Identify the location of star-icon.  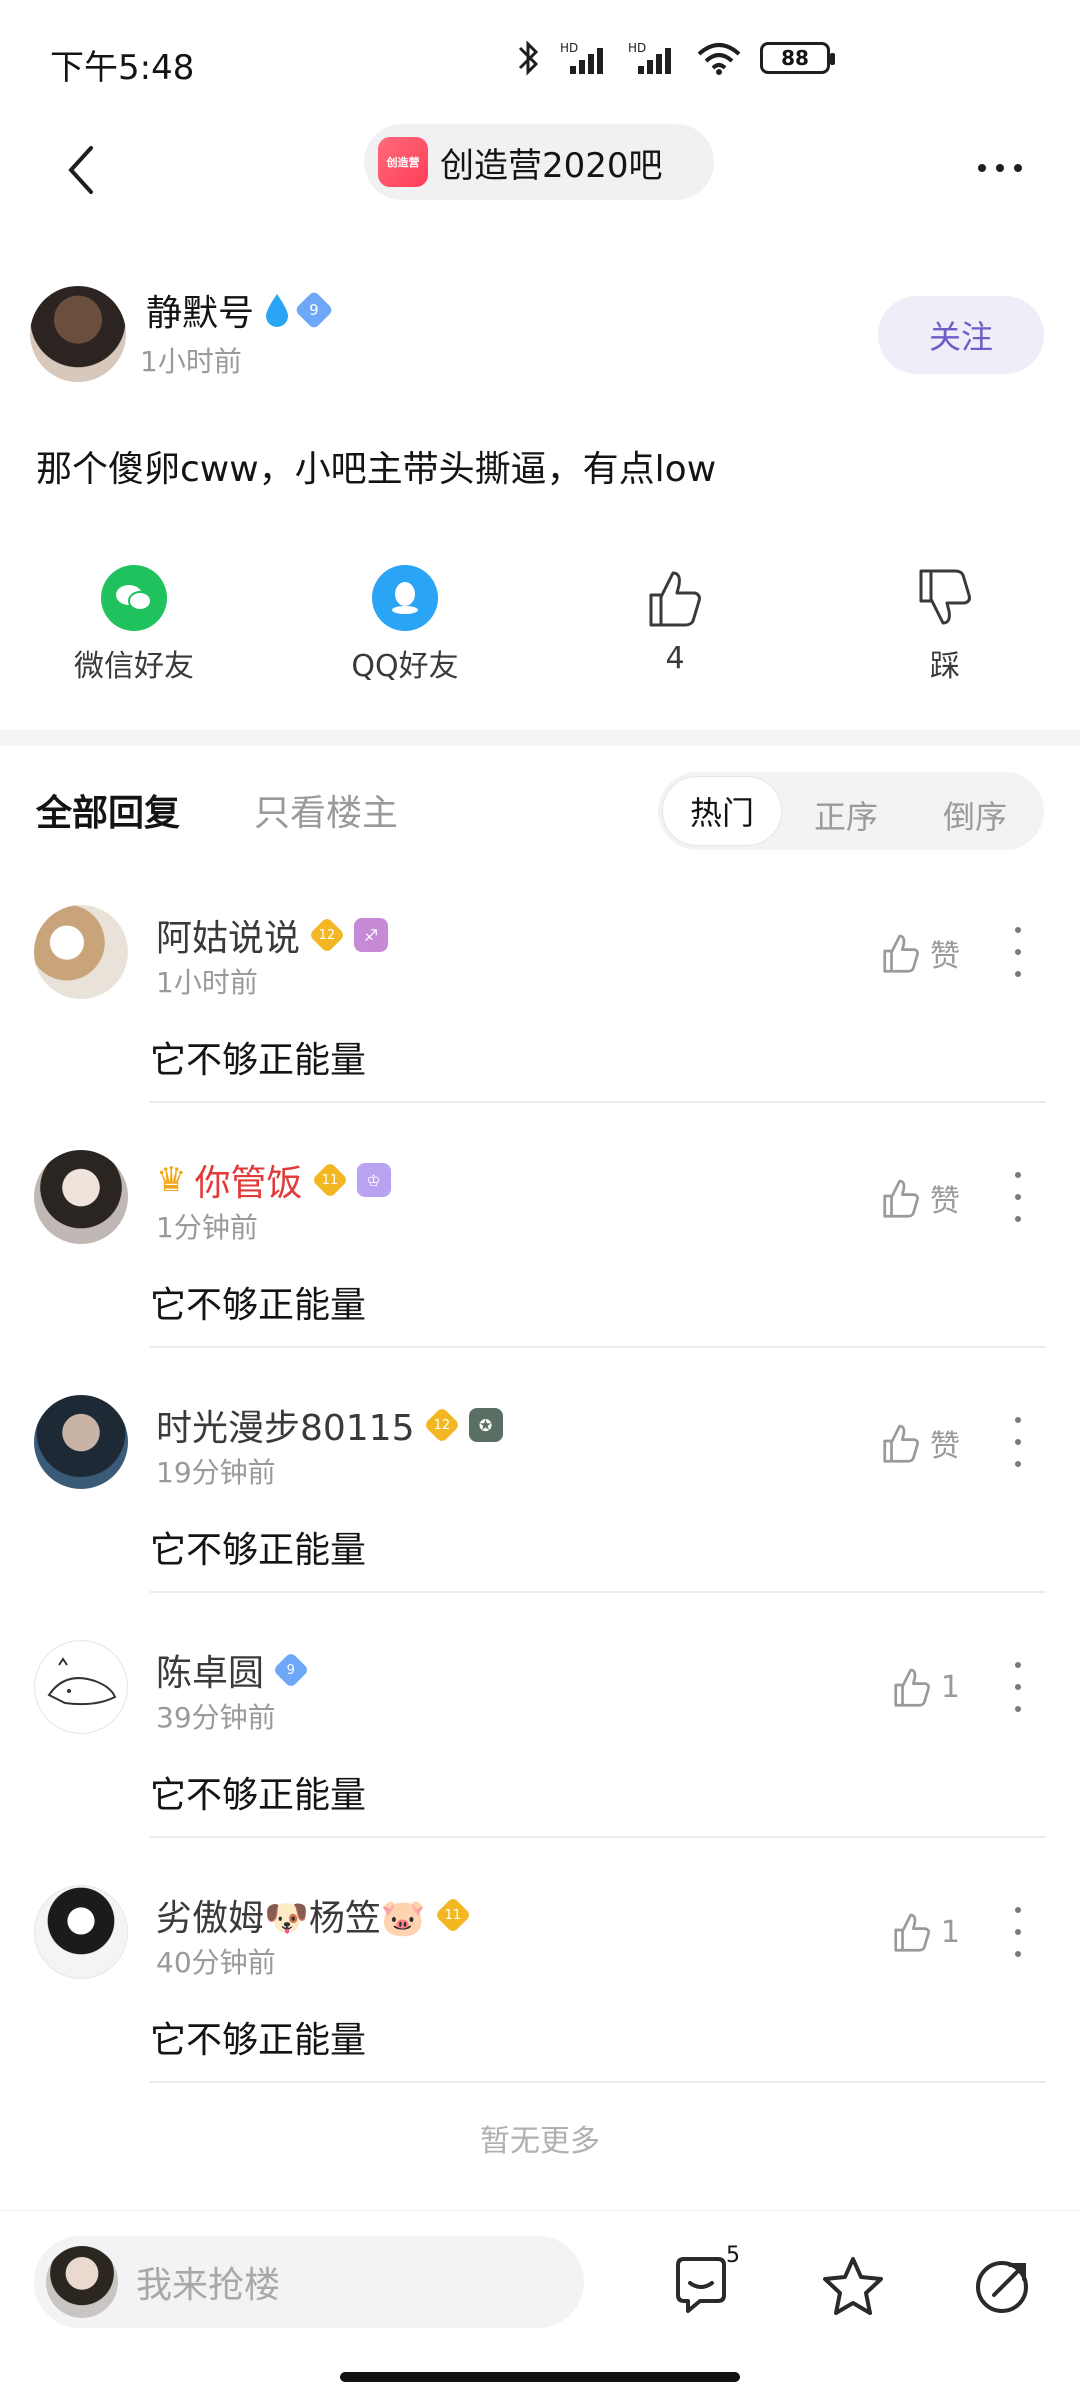
(853, 2286).